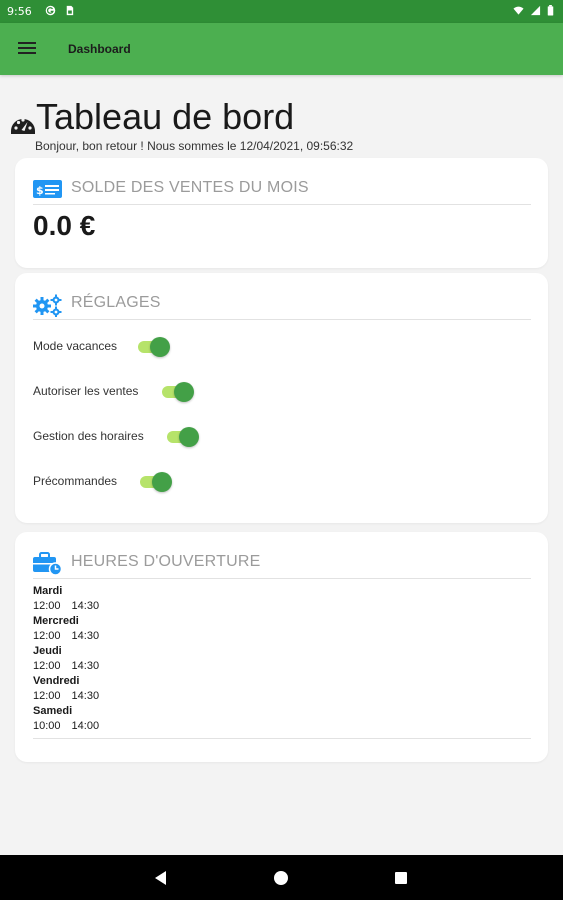  I want to click on day-entry: Mardi 12:00 14:30, so click(282, 599).